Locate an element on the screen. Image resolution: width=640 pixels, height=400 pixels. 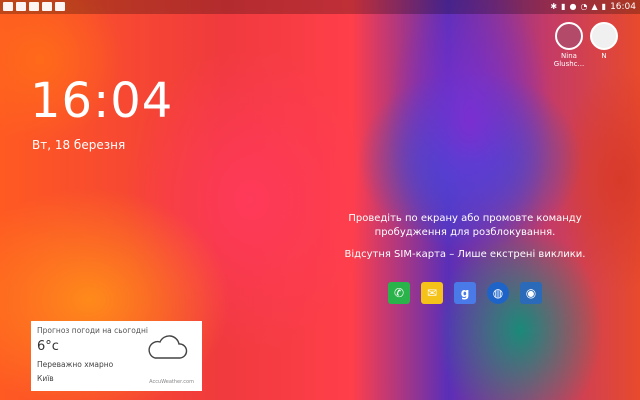
camera-shortcut-icon: ◉ is located at coordinates (531, 293).